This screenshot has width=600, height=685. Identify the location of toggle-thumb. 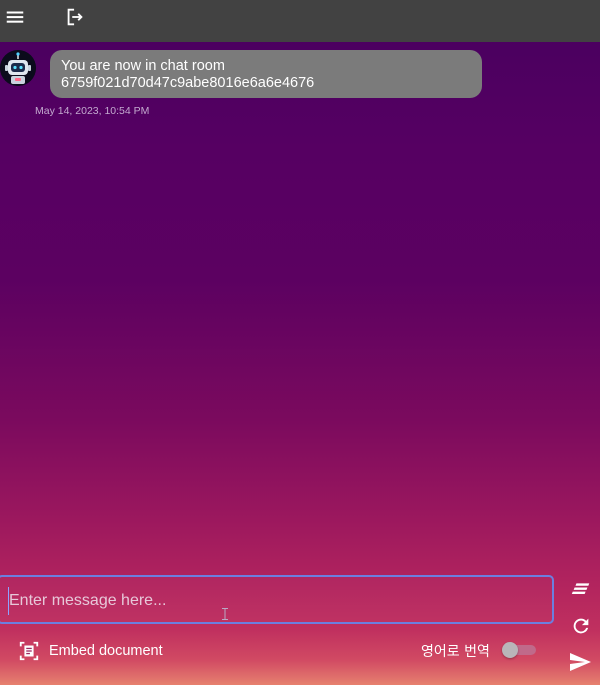
(510, 650).